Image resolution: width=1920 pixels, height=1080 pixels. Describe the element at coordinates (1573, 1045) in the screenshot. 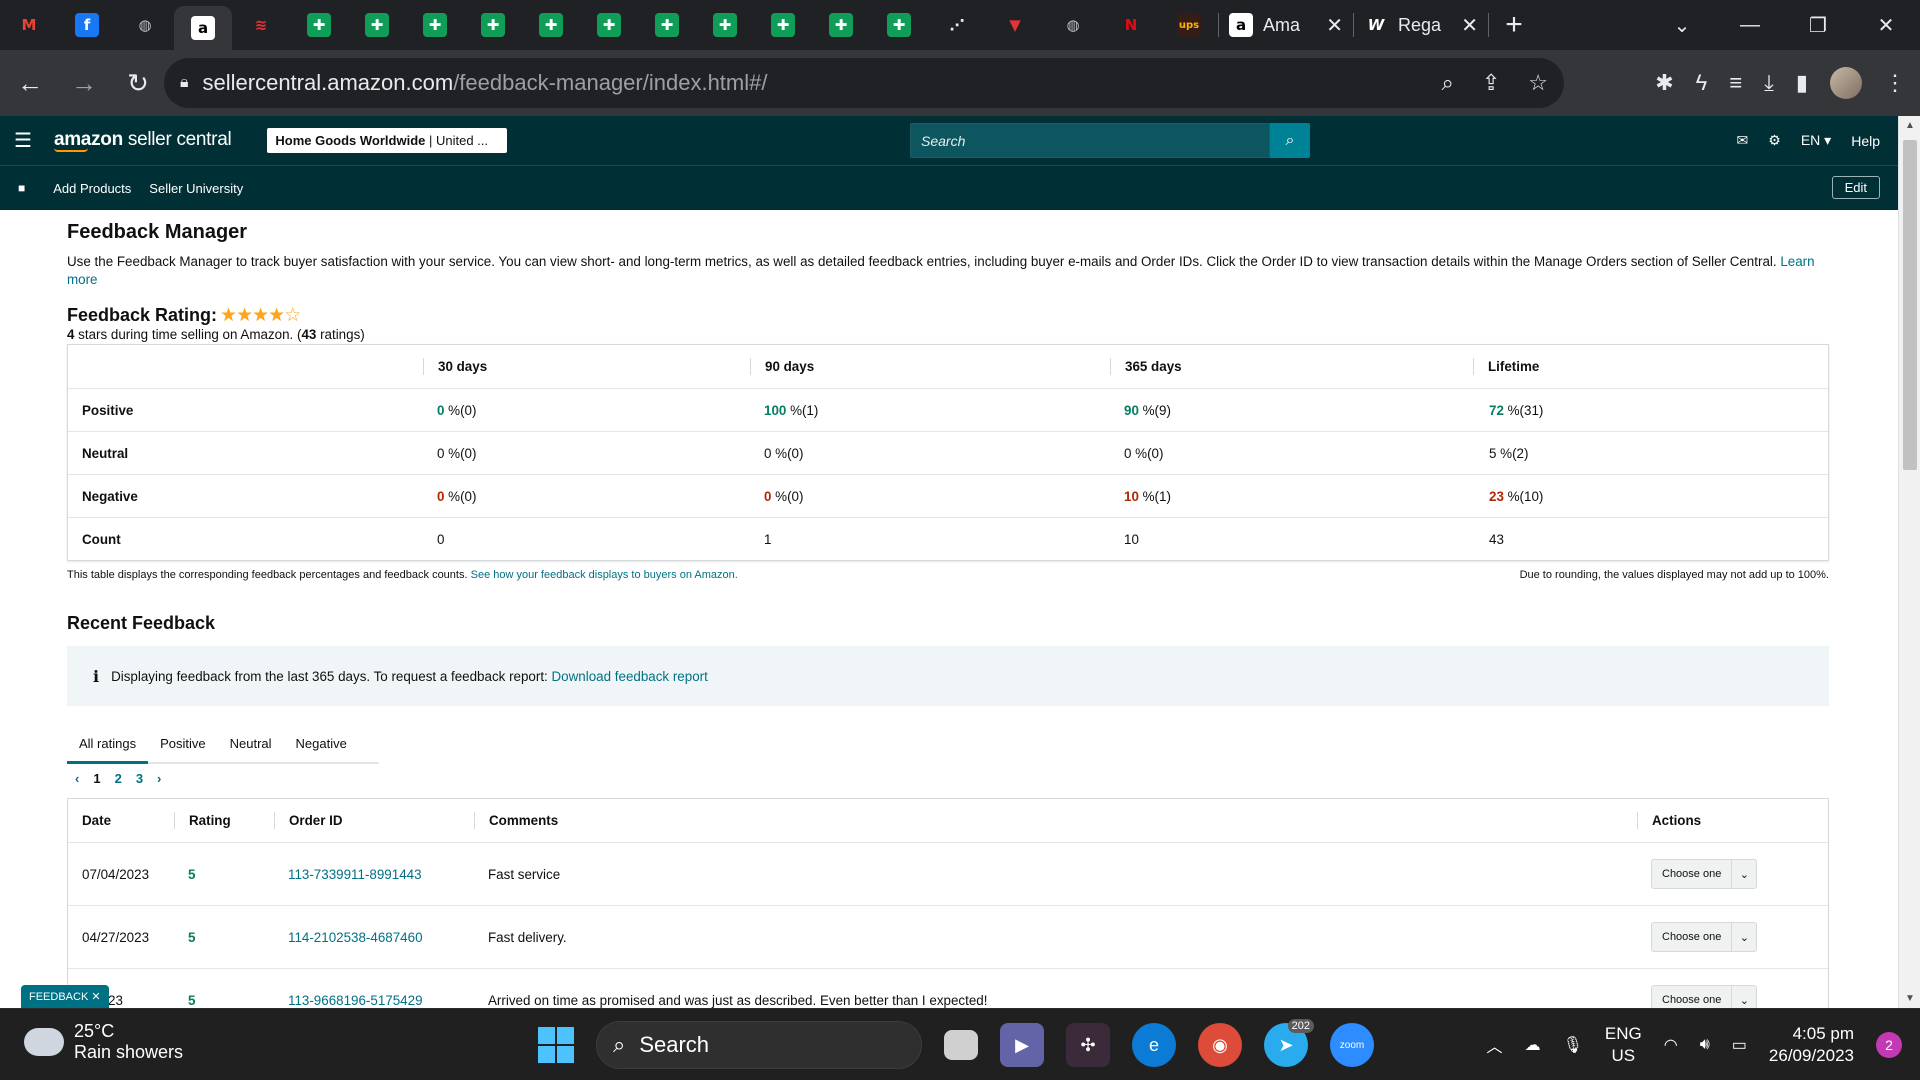

I see `microphone-icon: 🎙︎` at that location.